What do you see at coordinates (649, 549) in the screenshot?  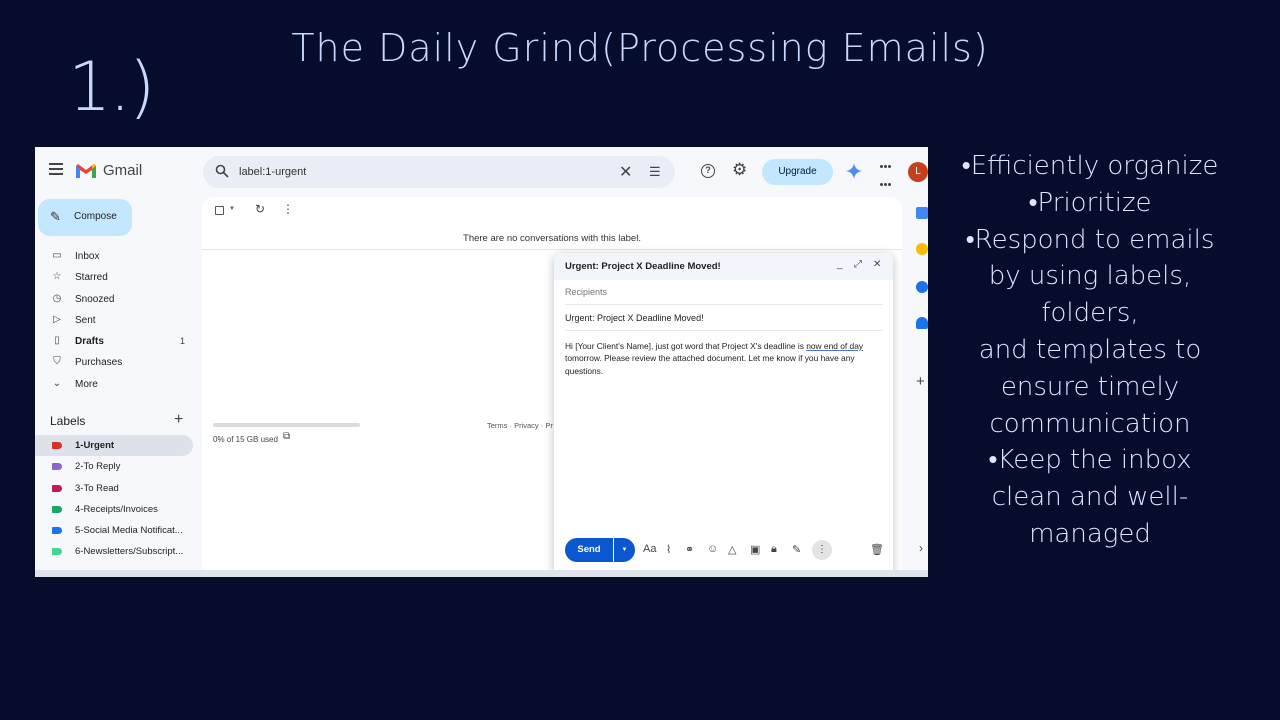 I see `formatting-icon: Aa` at bounding box center [649, 549].